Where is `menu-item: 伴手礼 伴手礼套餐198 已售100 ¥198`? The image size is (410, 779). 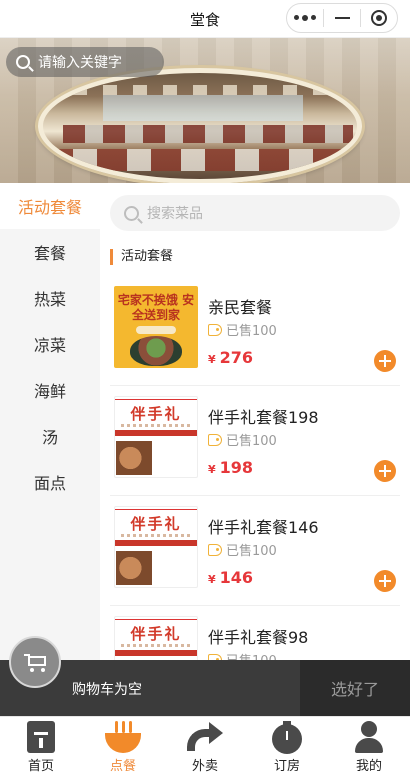 menu-item: 伴手礼 伴手礼套餐198 已售100 ¥198 is located at coordinates (255, 441).